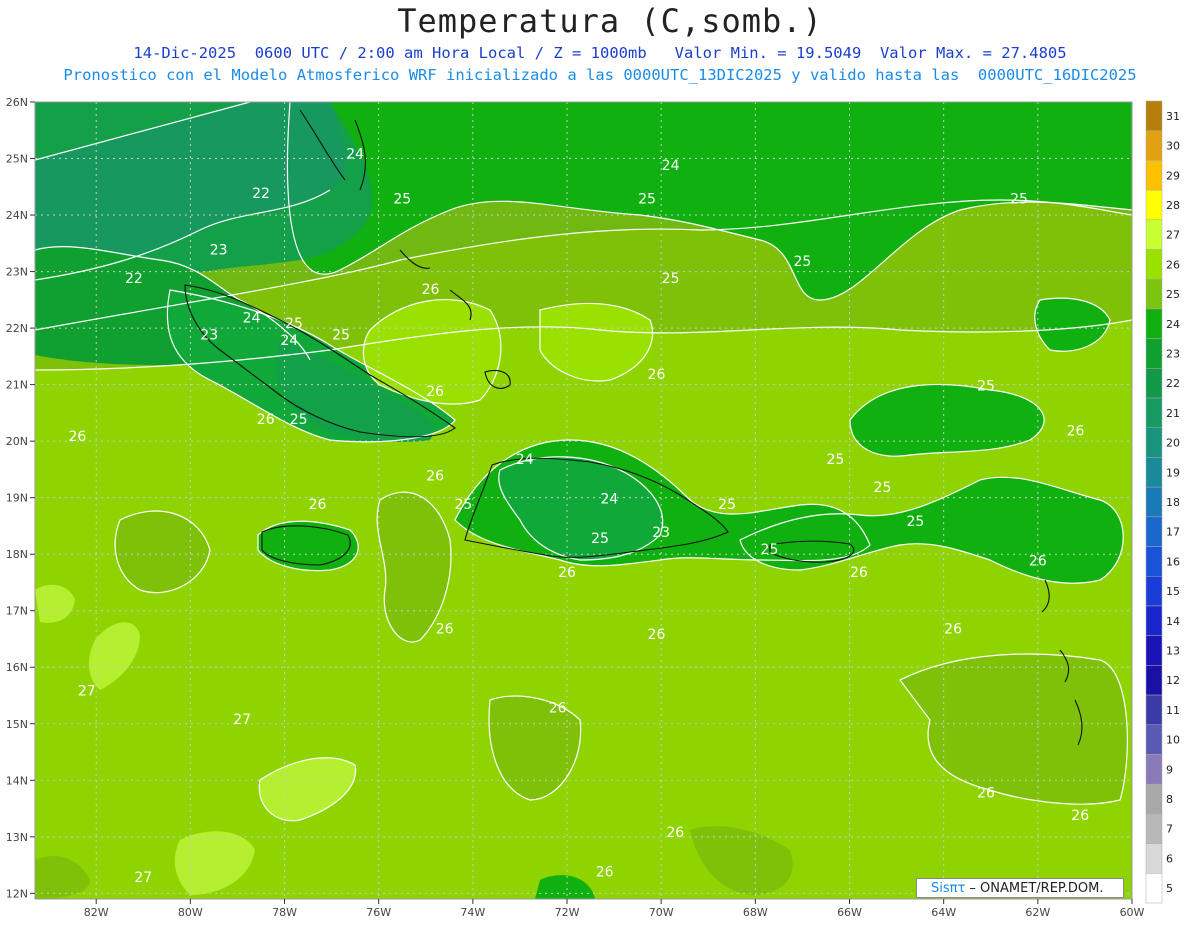  I want to click on colorbar-label: 5, so click(1169, 888).